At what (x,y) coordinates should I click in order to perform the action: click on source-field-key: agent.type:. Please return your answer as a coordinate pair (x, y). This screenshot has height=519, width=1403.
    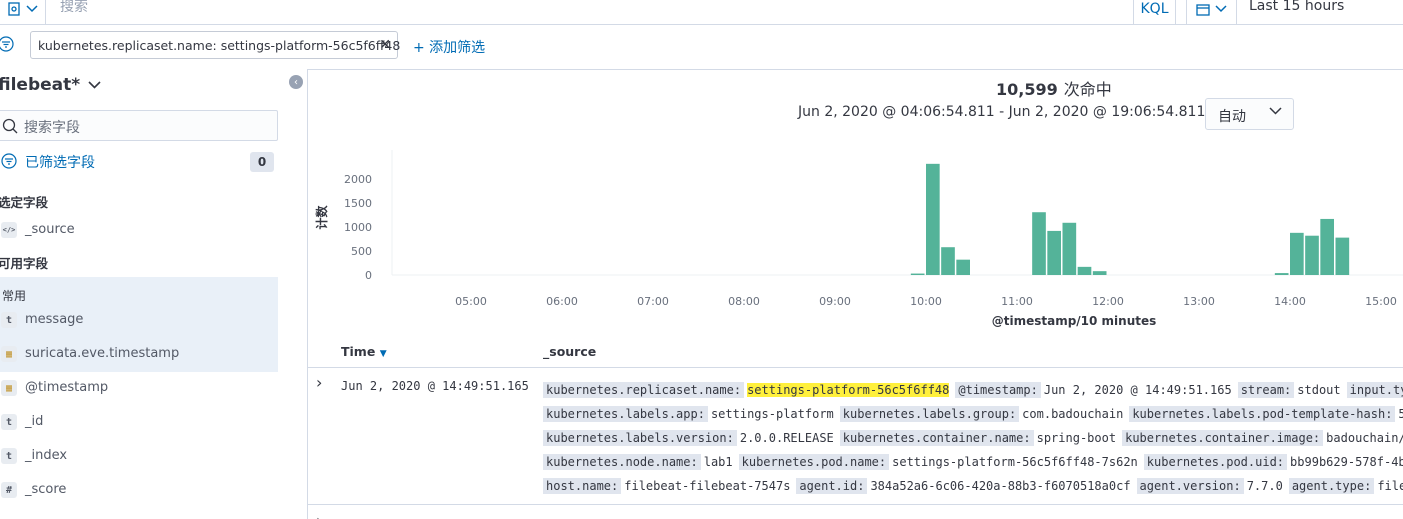
    Looking at the image, I should click on (1331, 486).